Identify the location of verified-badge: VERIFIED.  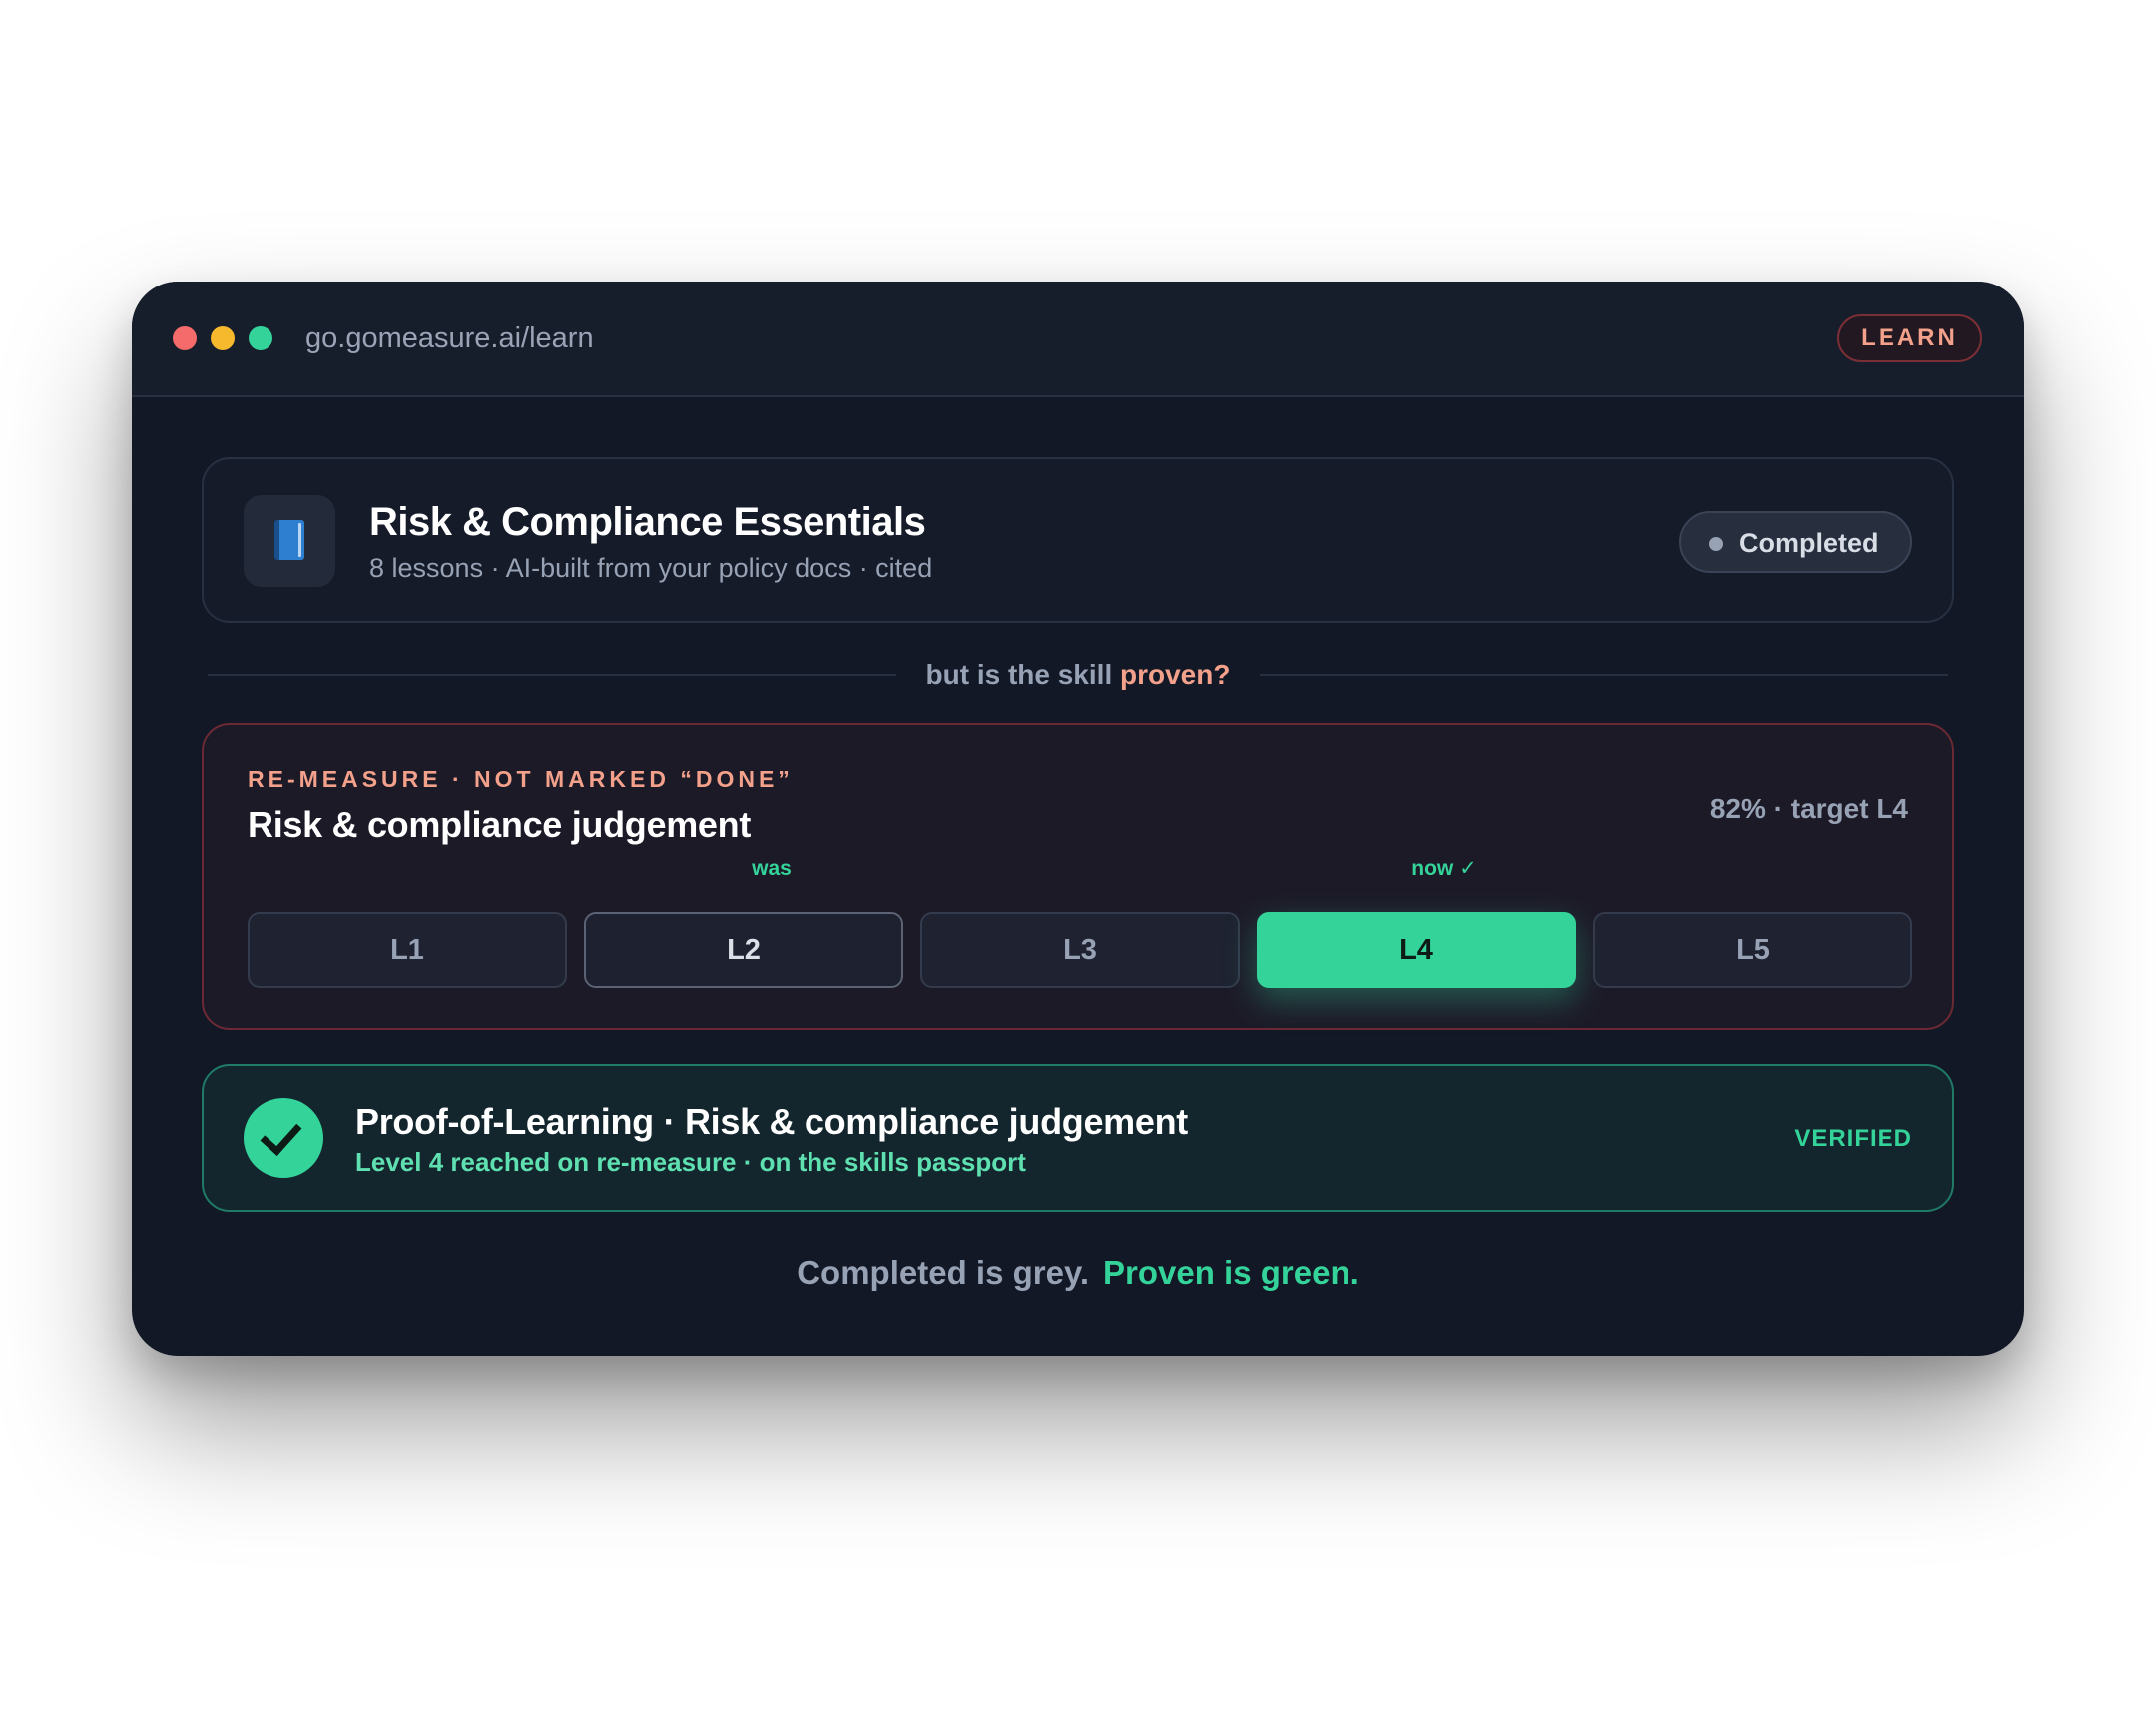
(1853, 1138).